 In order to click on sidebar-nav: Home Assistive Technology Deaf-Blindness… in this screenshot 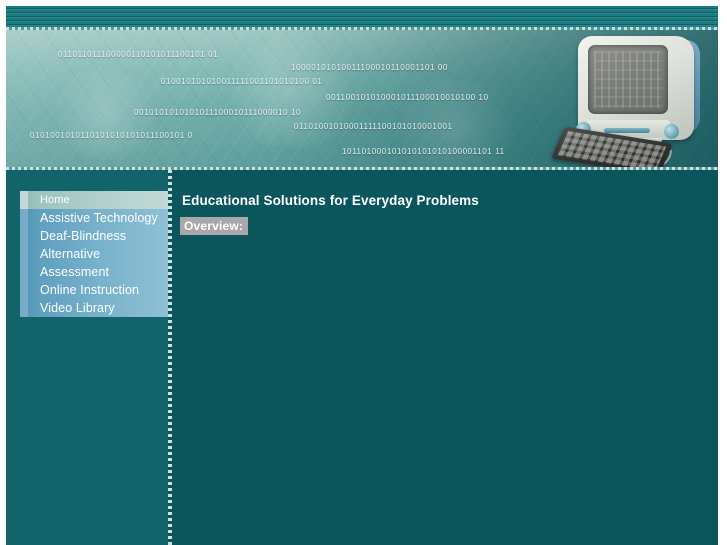, I will do `click(94, 254)`.